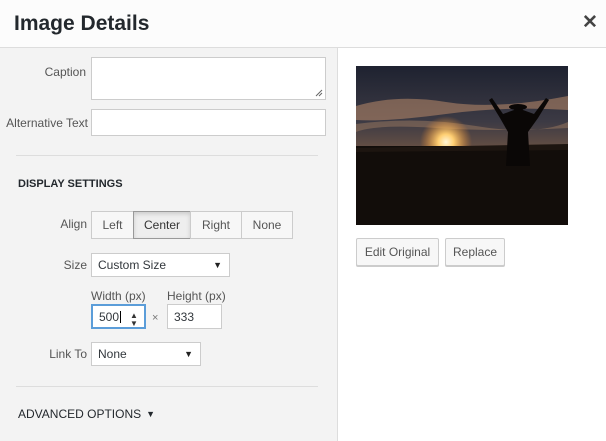 The width and height of the screenshot is (606, 441). I want to click on link-to-label: Link To, so click(68, 354).